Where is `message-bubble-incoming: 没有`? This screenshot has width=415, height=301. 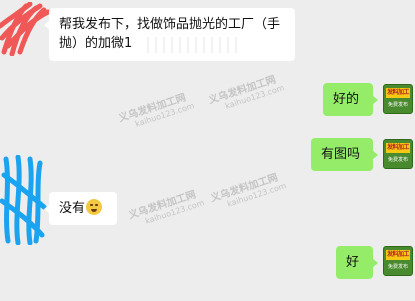
message-bubble-incoming: 没有 is located at coordinates (80, 208).